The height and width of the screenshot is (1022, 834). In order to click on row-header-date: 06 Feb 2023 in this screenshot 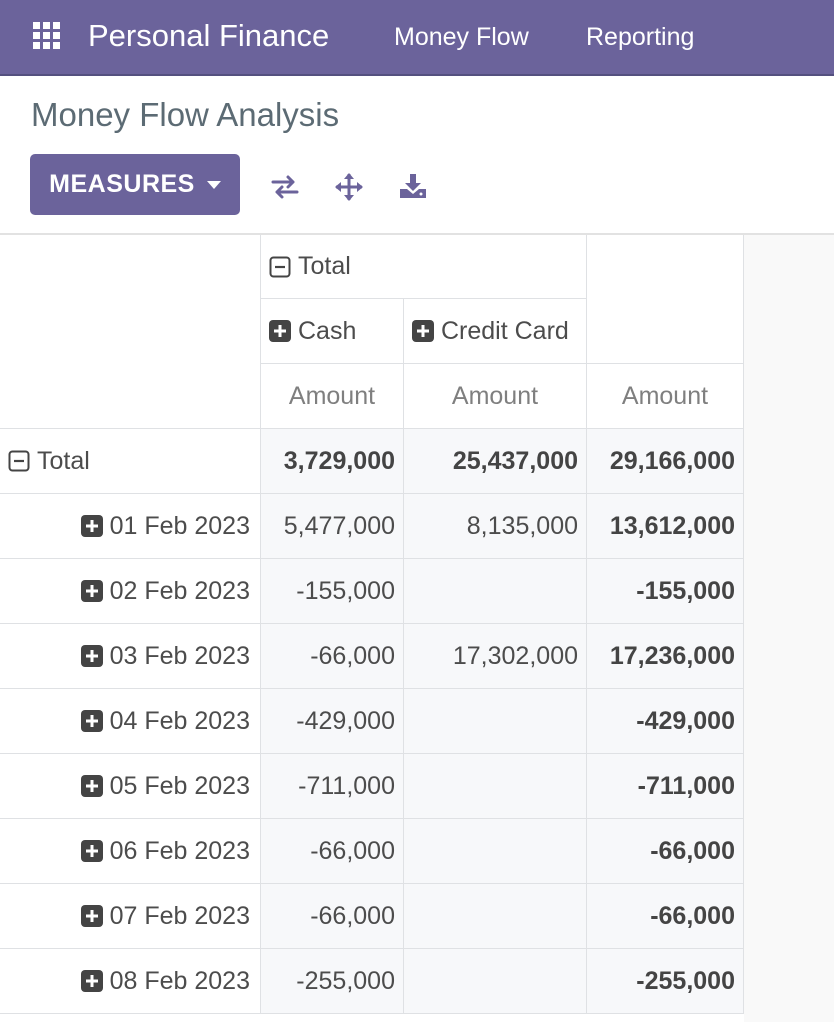, I will do `click(130, 851)`.